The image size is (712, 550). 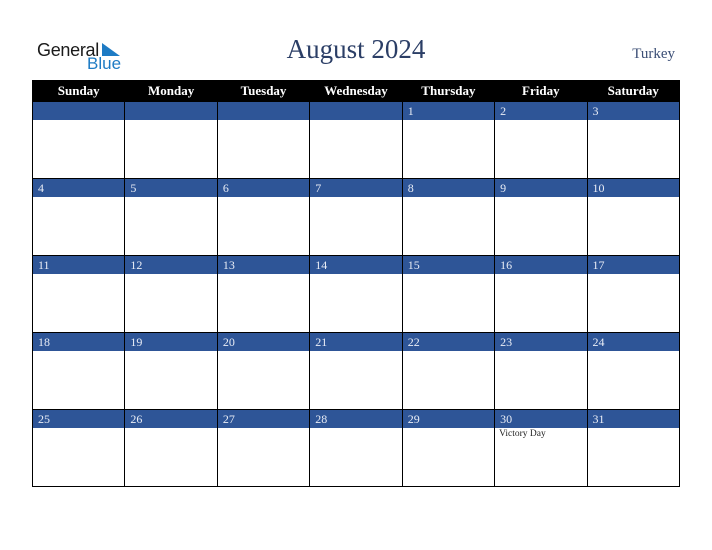 I want to click on day-number: 17, so click(x=633, y=265).